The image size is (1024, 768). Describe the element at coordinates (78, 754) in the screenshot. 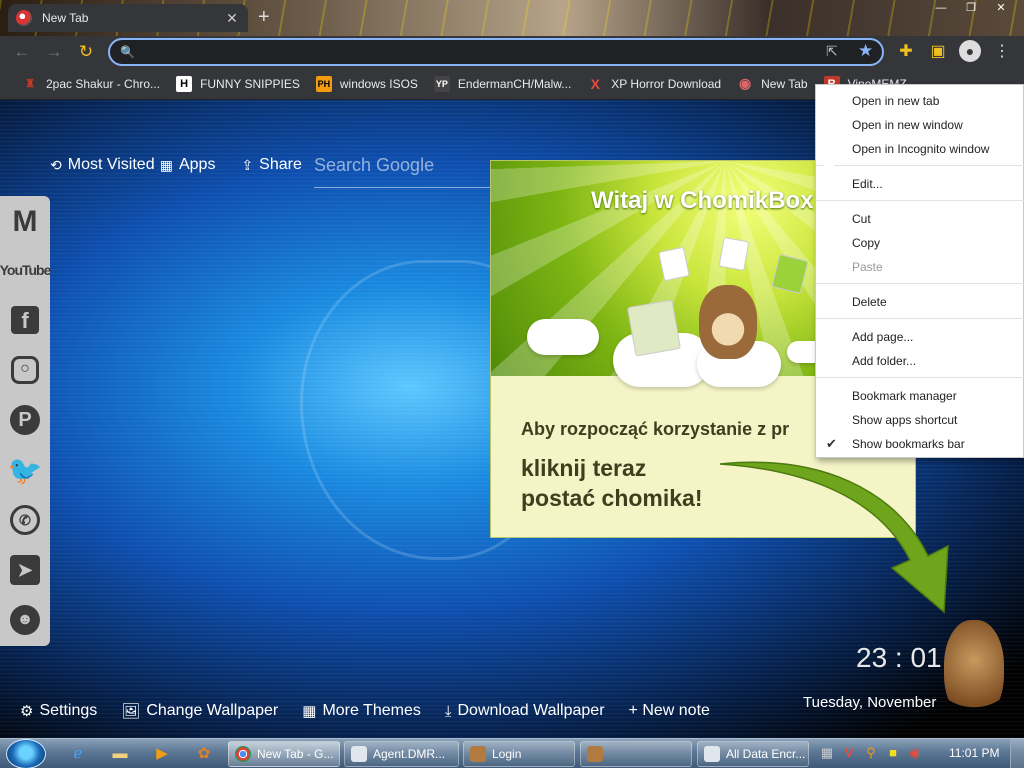

I see `internet-explorer-icon: ℯ` at that location.